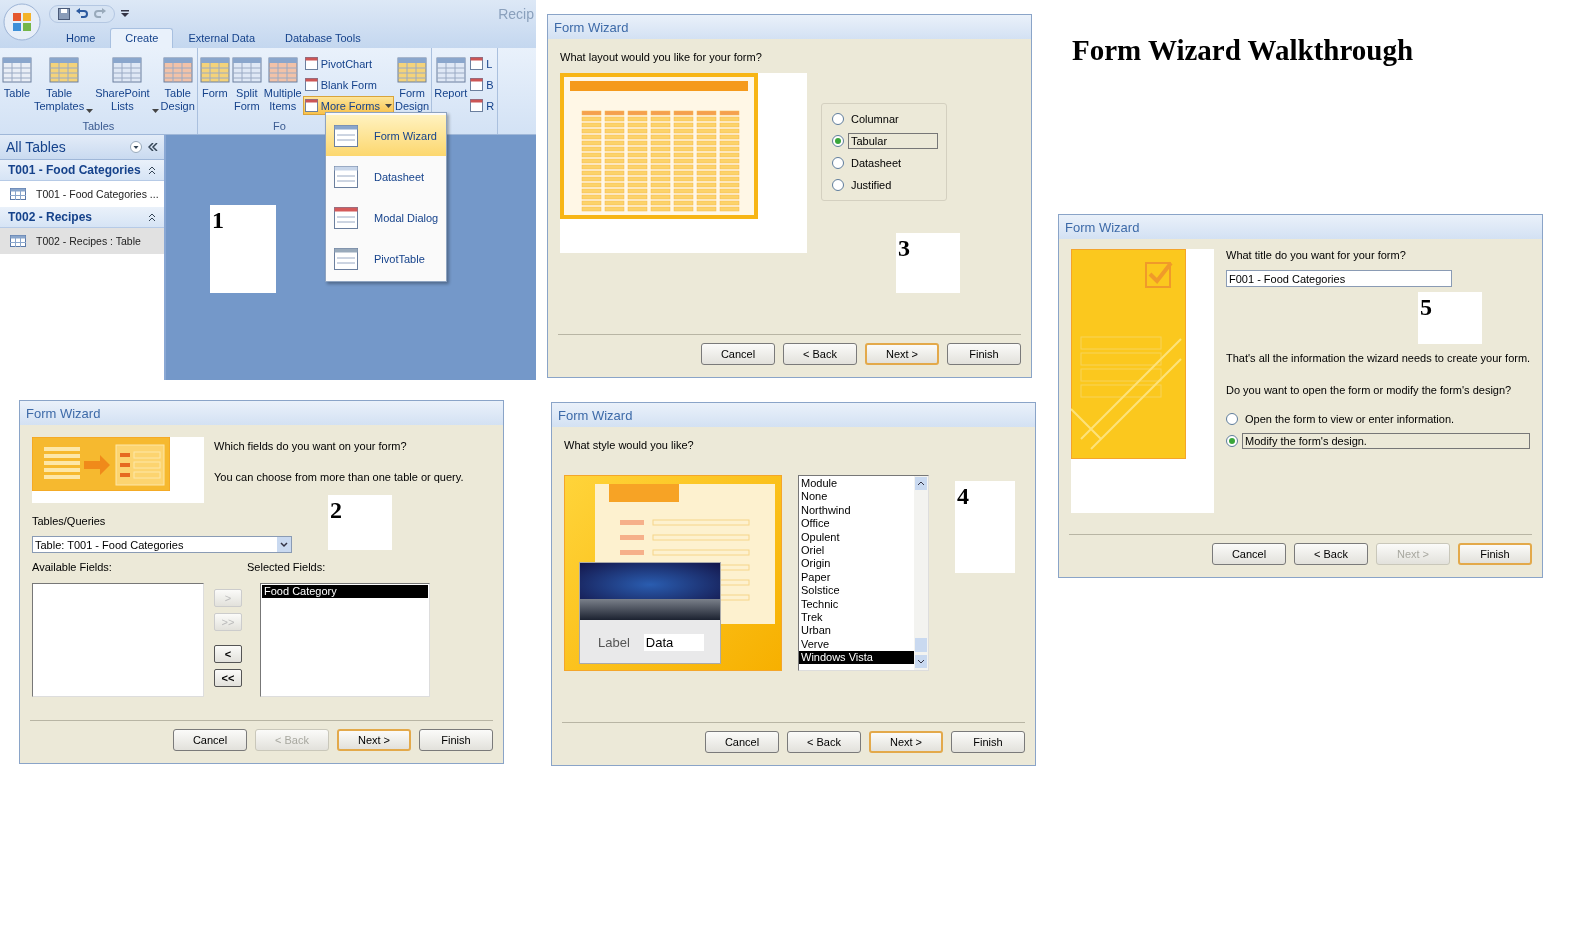  What do you see at coordinates (482, 84) in the screenshot?
I see `ribbon-small-button: B` at bounding box center [482, 84].